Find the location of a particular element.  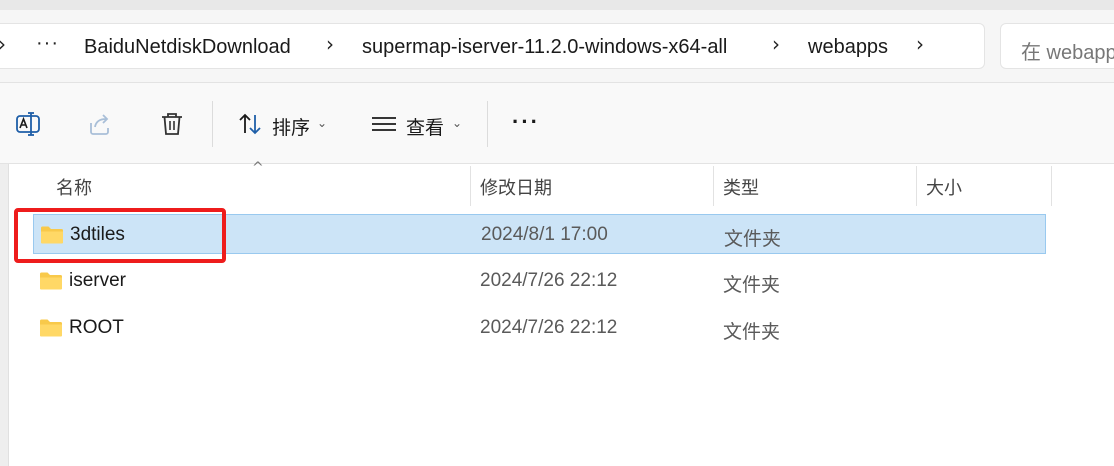

sort-button: 排序 is located at coordinates (291, 126).